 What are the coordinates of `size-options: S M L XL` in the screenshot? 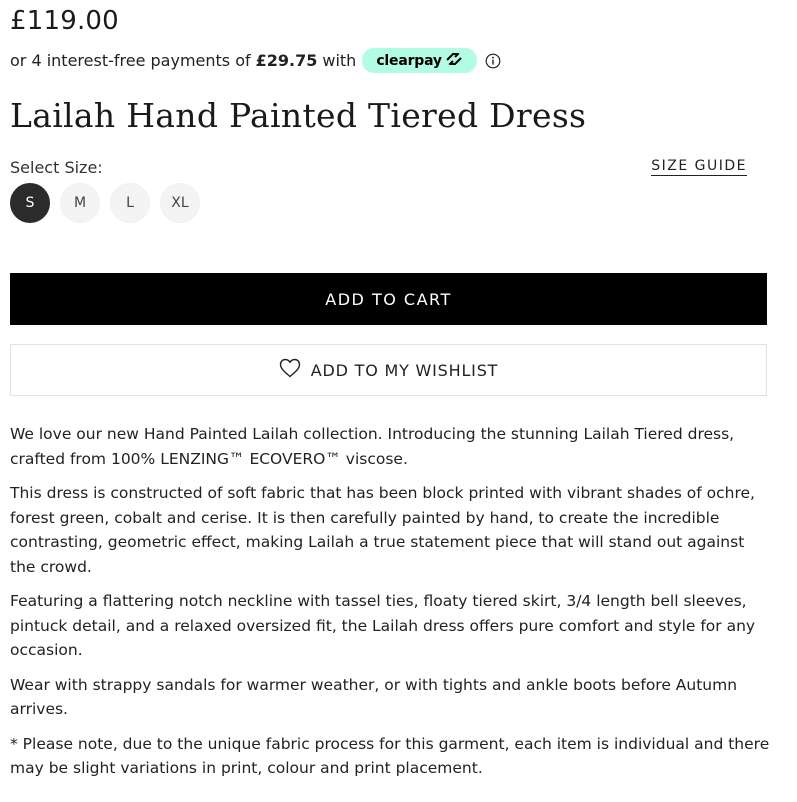 It's located at (105, 203).